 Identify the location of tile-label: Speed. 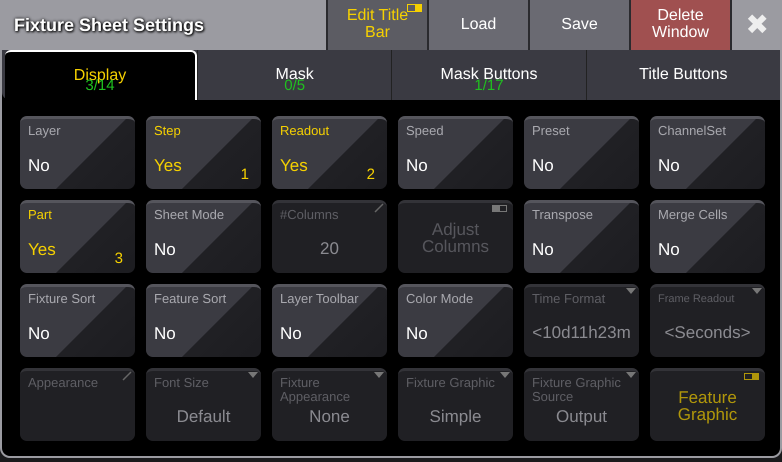
(425, 131).